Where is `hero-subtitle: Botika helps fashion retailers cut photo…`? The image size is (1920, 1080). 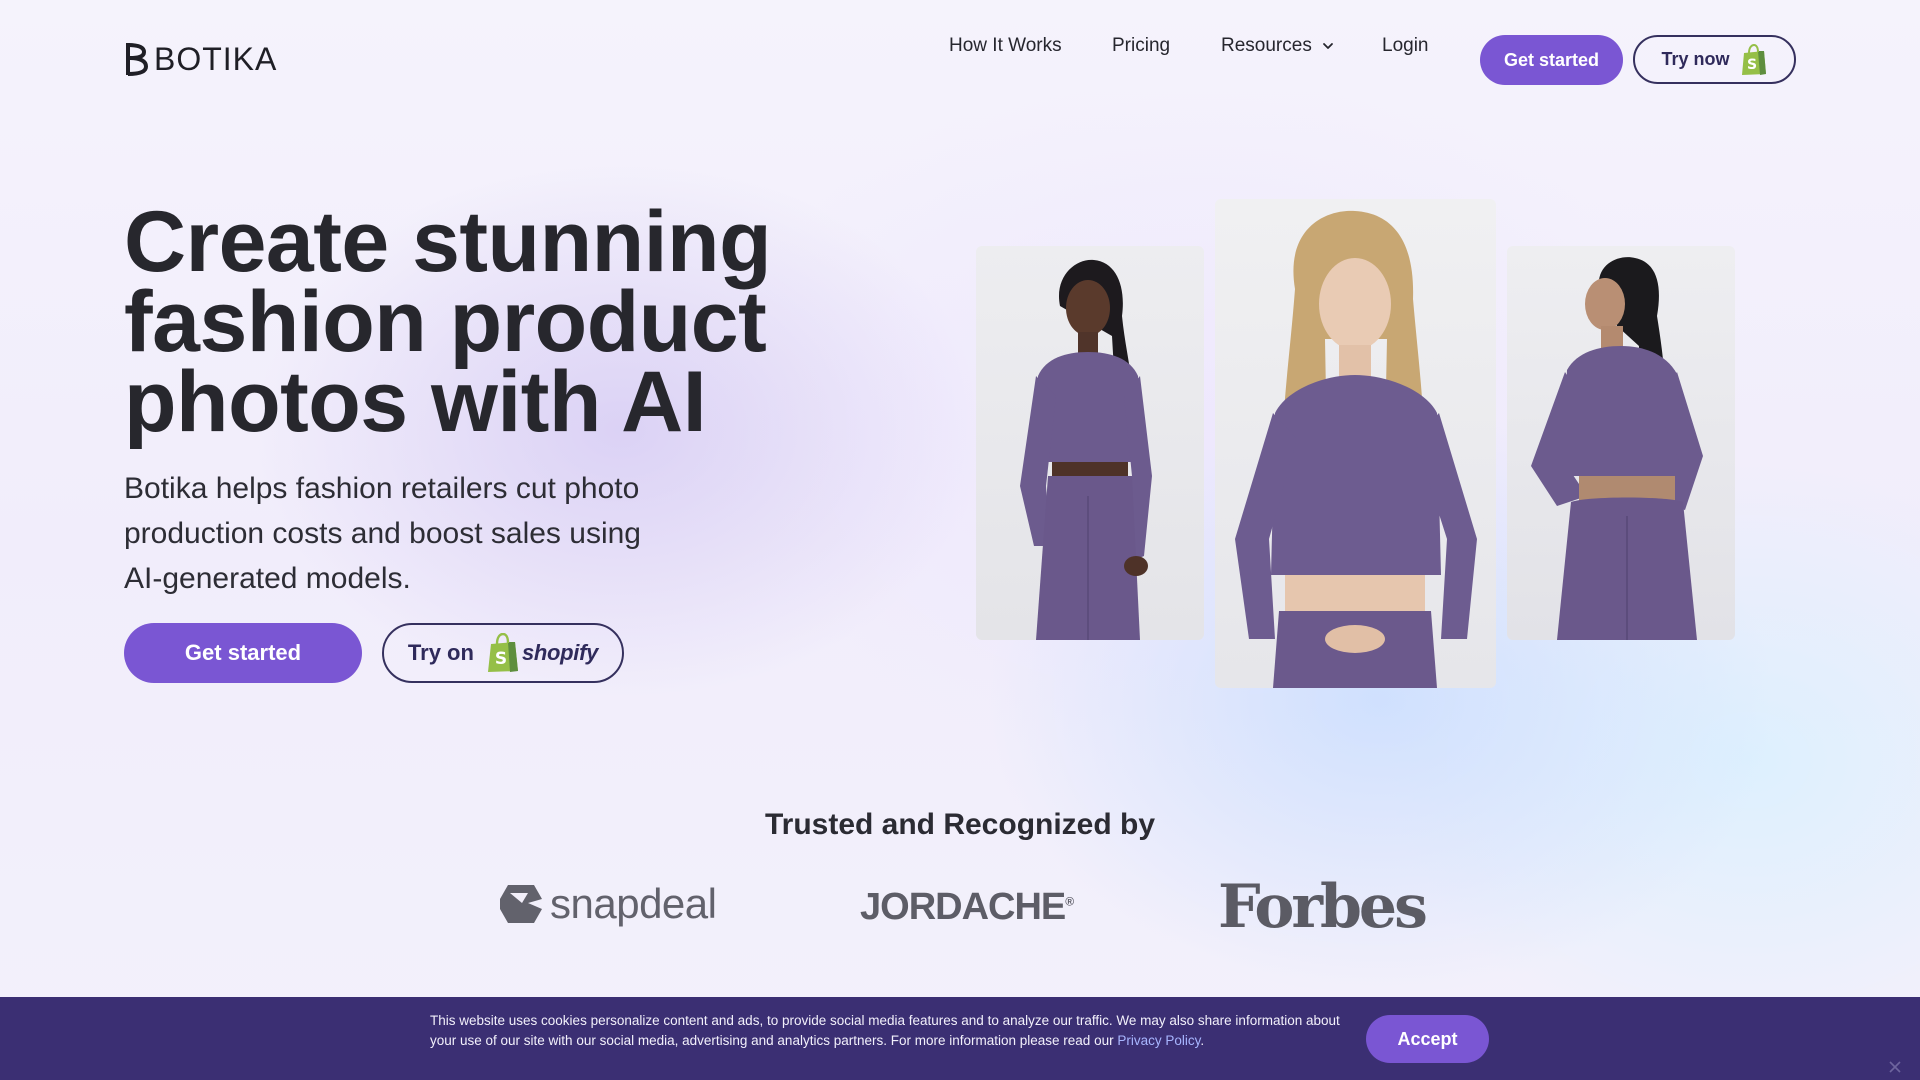 hero-subtitle: Botika helps fashion retailers cut photo… is located at coordinates (382, 533).